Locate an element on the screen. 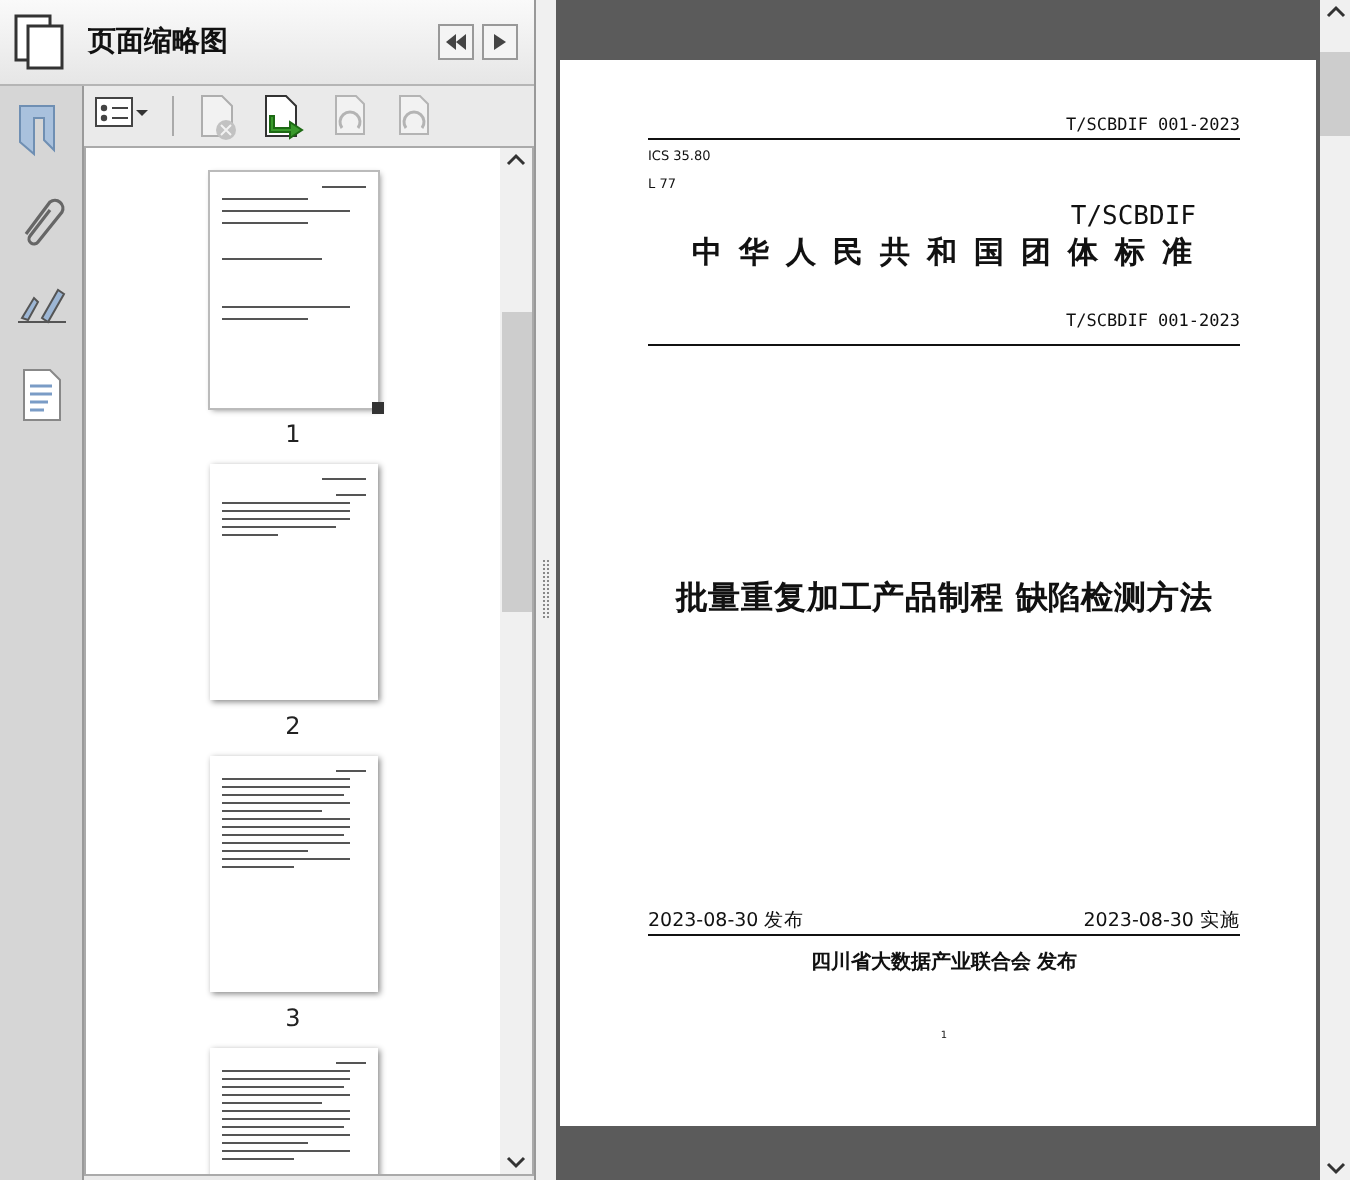 The width and height of the screenshot is (1350, 1180). play-icon is located at coordinates (500, 42).